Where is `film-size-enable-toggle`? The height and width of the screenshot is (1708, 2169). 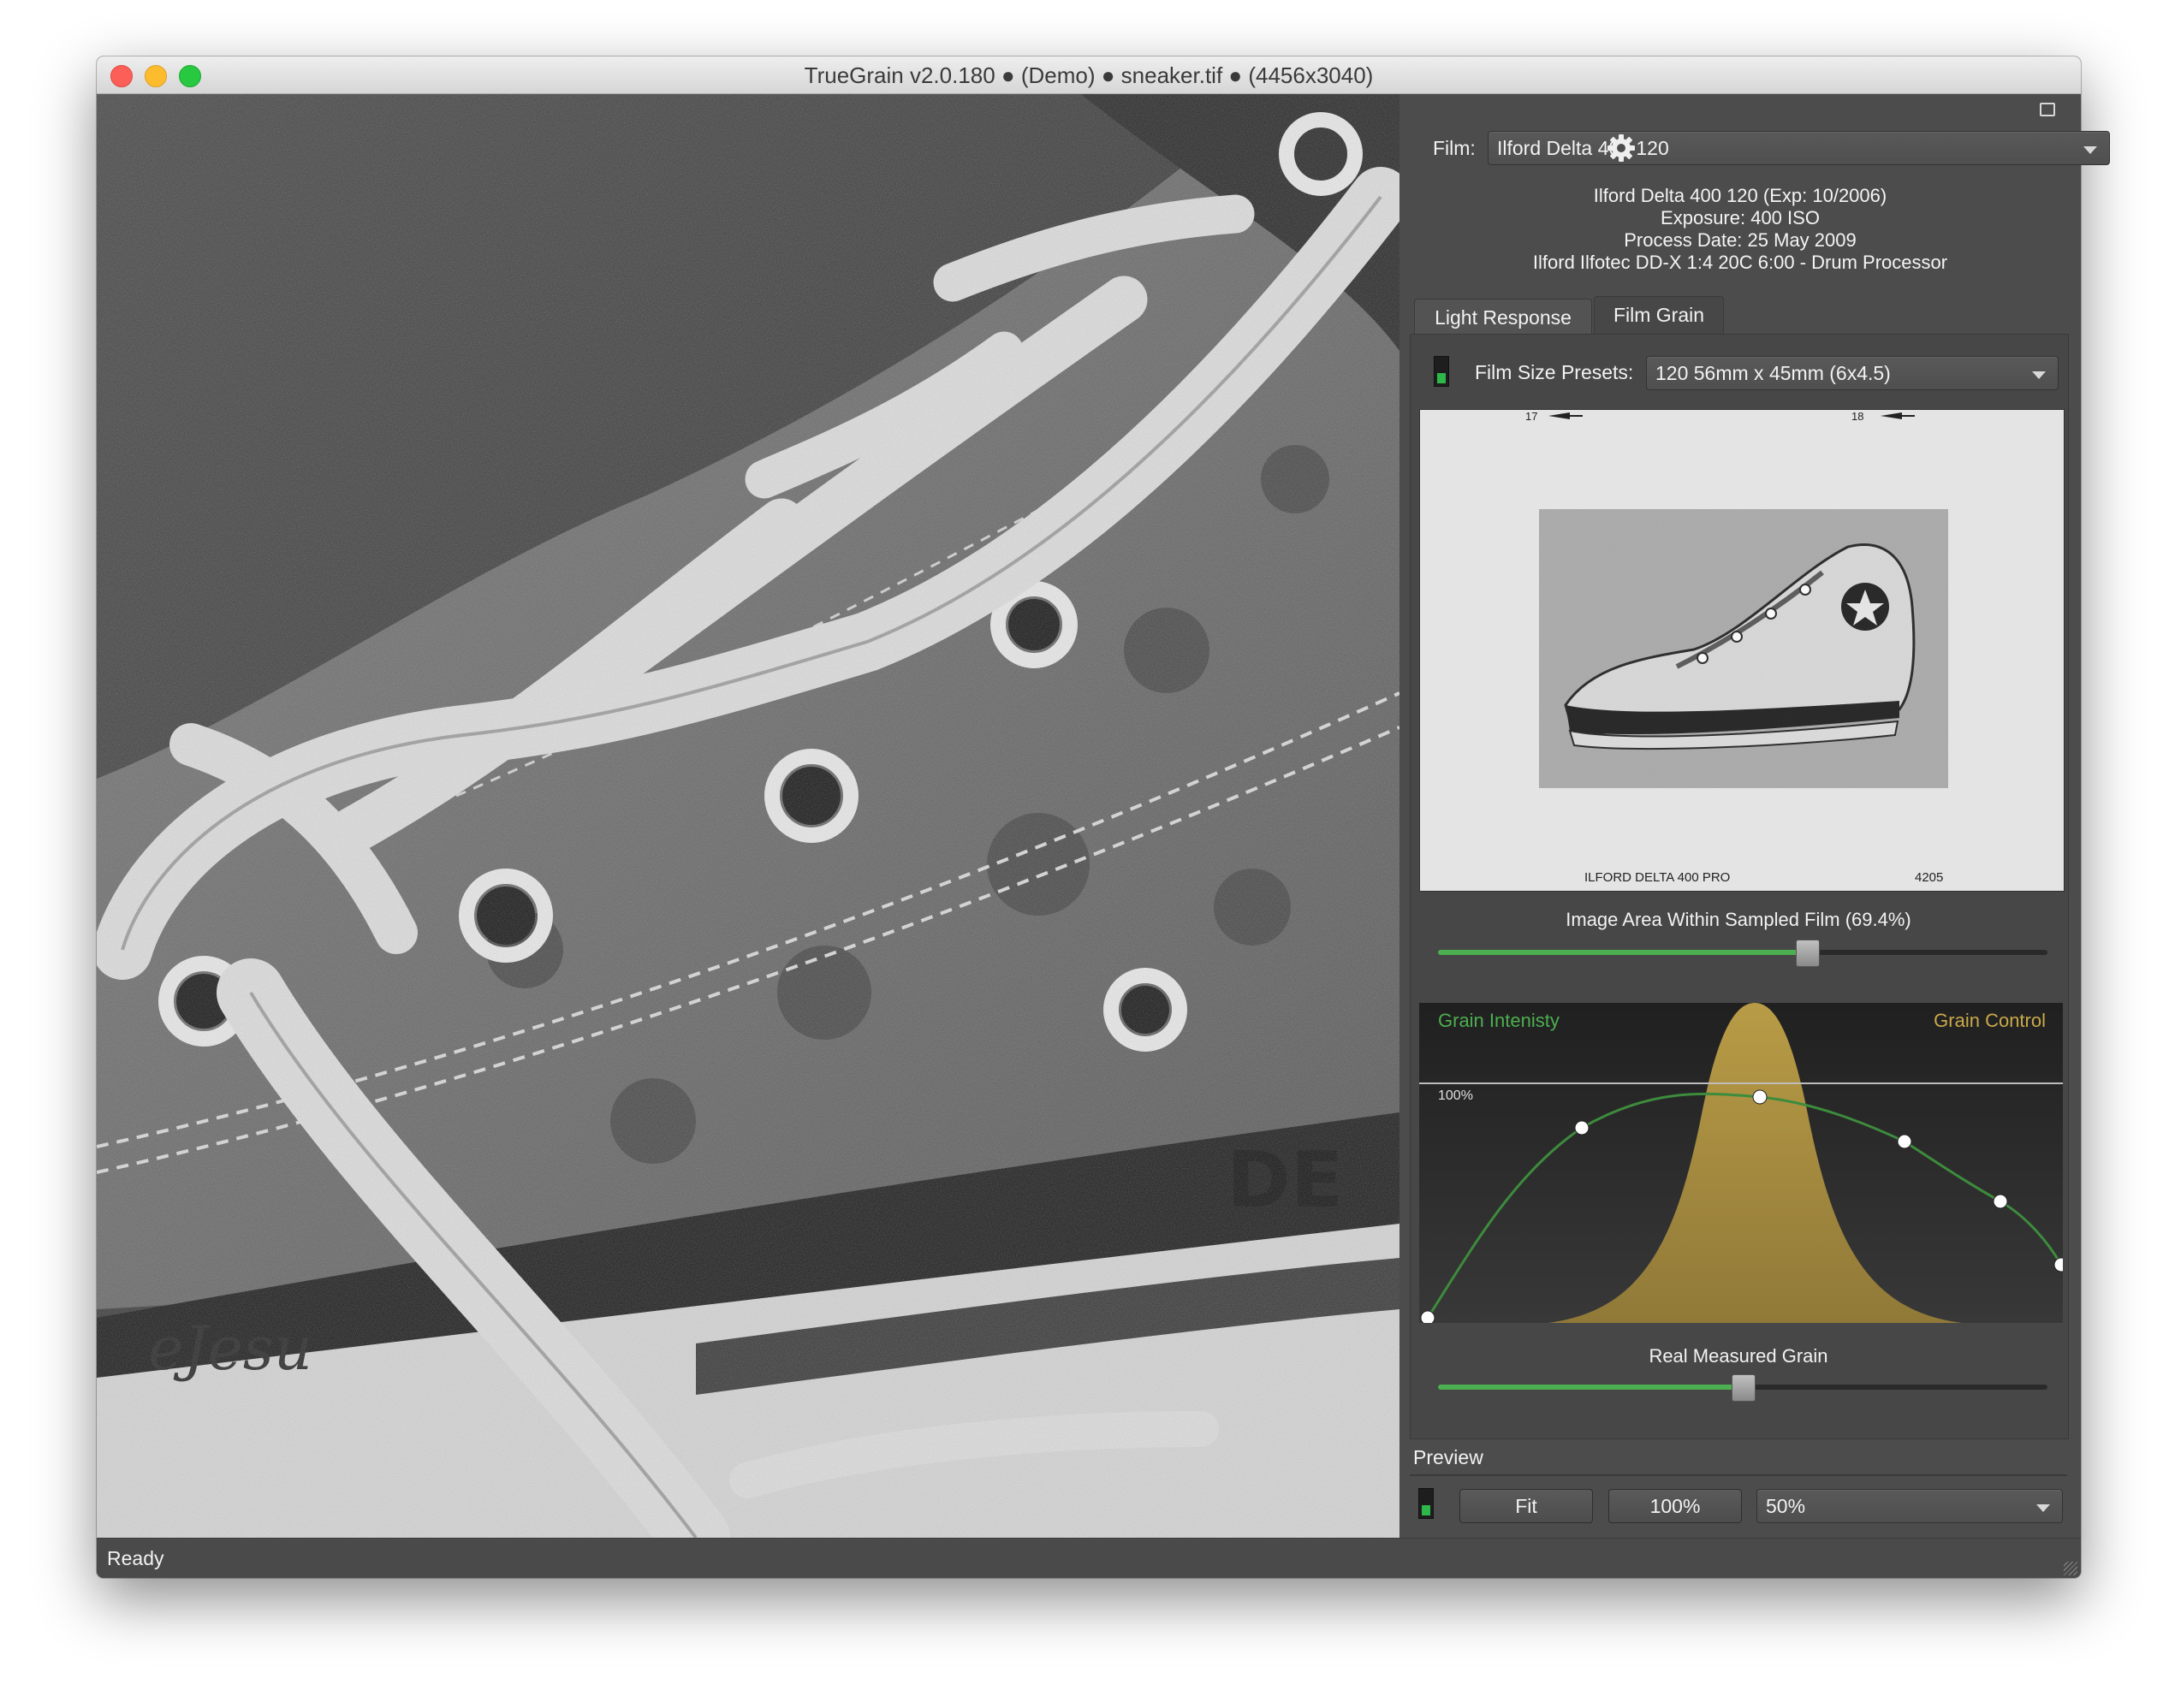
film-size-enable-toggle is located at coordinates (1441, 371).